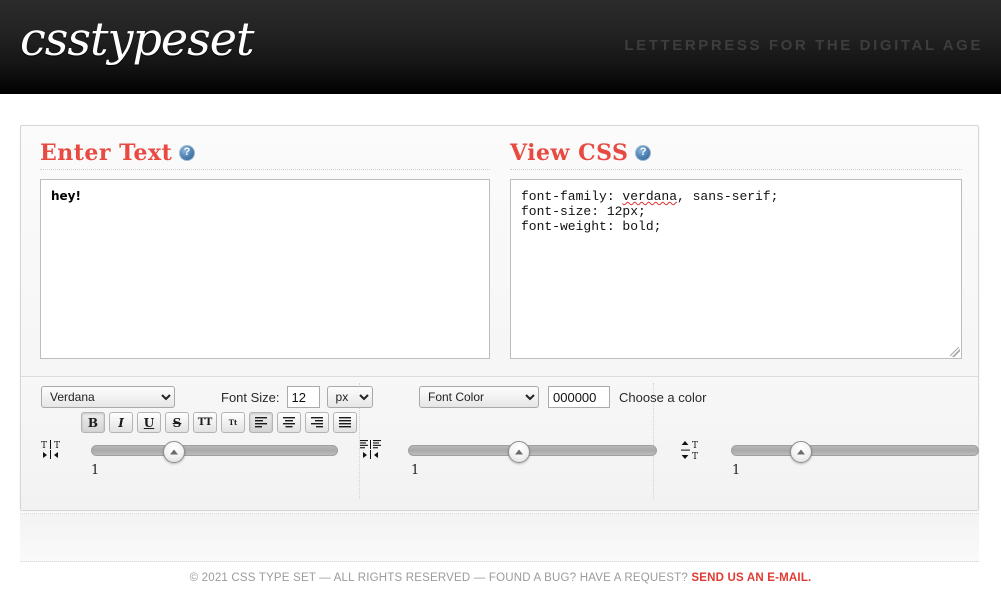  I want to click on toolbar-row-sliders: T T 1 1 T T 1, so click(500, 461).